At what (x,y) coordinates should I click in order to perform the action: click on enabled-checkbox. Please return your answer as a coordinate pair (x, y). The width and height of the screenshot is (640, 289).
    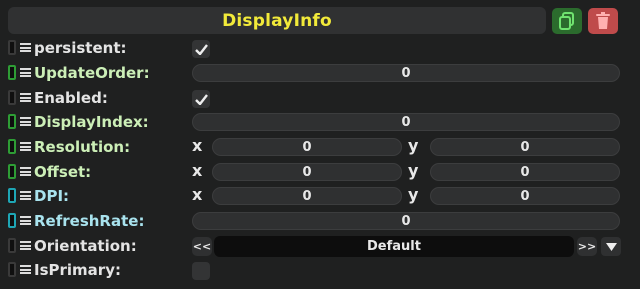
    Looking at the image, I should click on (201, 99).